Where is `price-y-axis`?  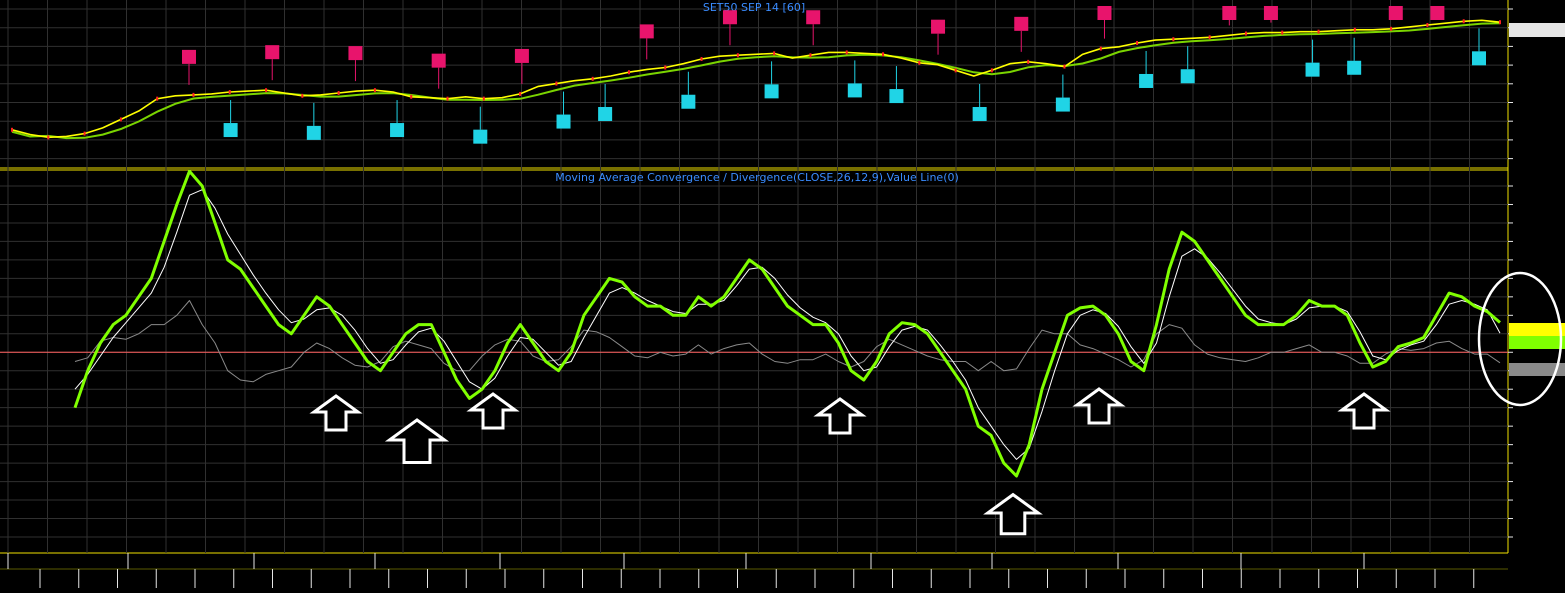 price-y-axis is located at coordinates (1536, 84).